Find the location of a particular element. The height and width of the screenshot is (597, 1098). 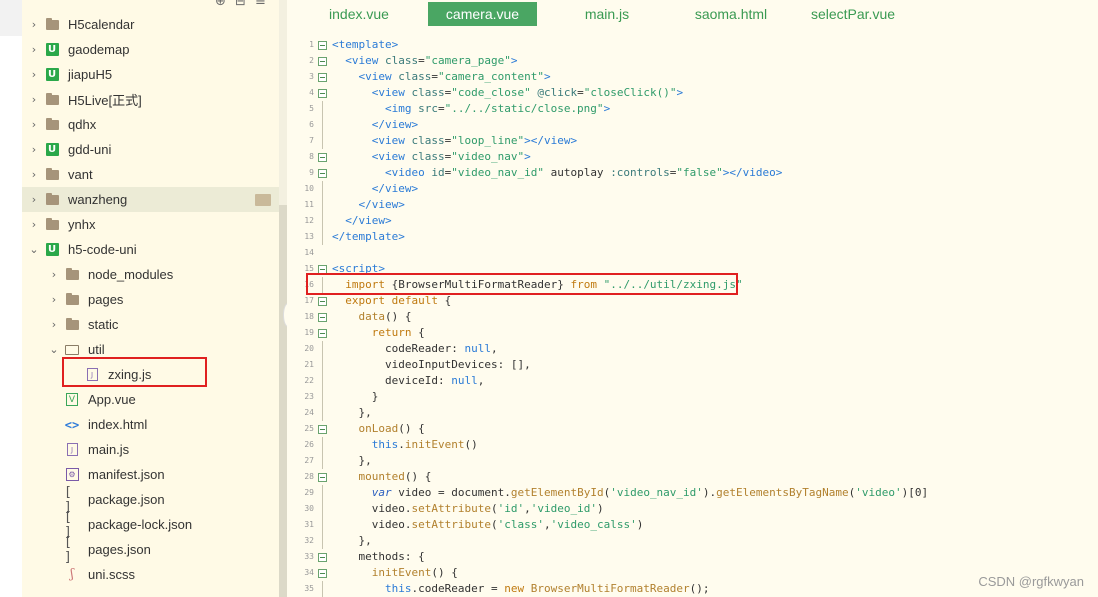

sidebar-scrollbar is located at coordinates (283, 298).